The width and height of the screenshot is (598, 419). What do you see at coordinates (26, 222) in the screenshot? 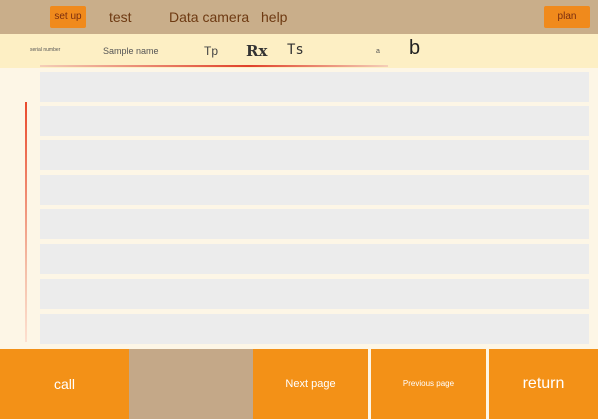
I see `scroll-indicator` at bounding box center [26, 222].